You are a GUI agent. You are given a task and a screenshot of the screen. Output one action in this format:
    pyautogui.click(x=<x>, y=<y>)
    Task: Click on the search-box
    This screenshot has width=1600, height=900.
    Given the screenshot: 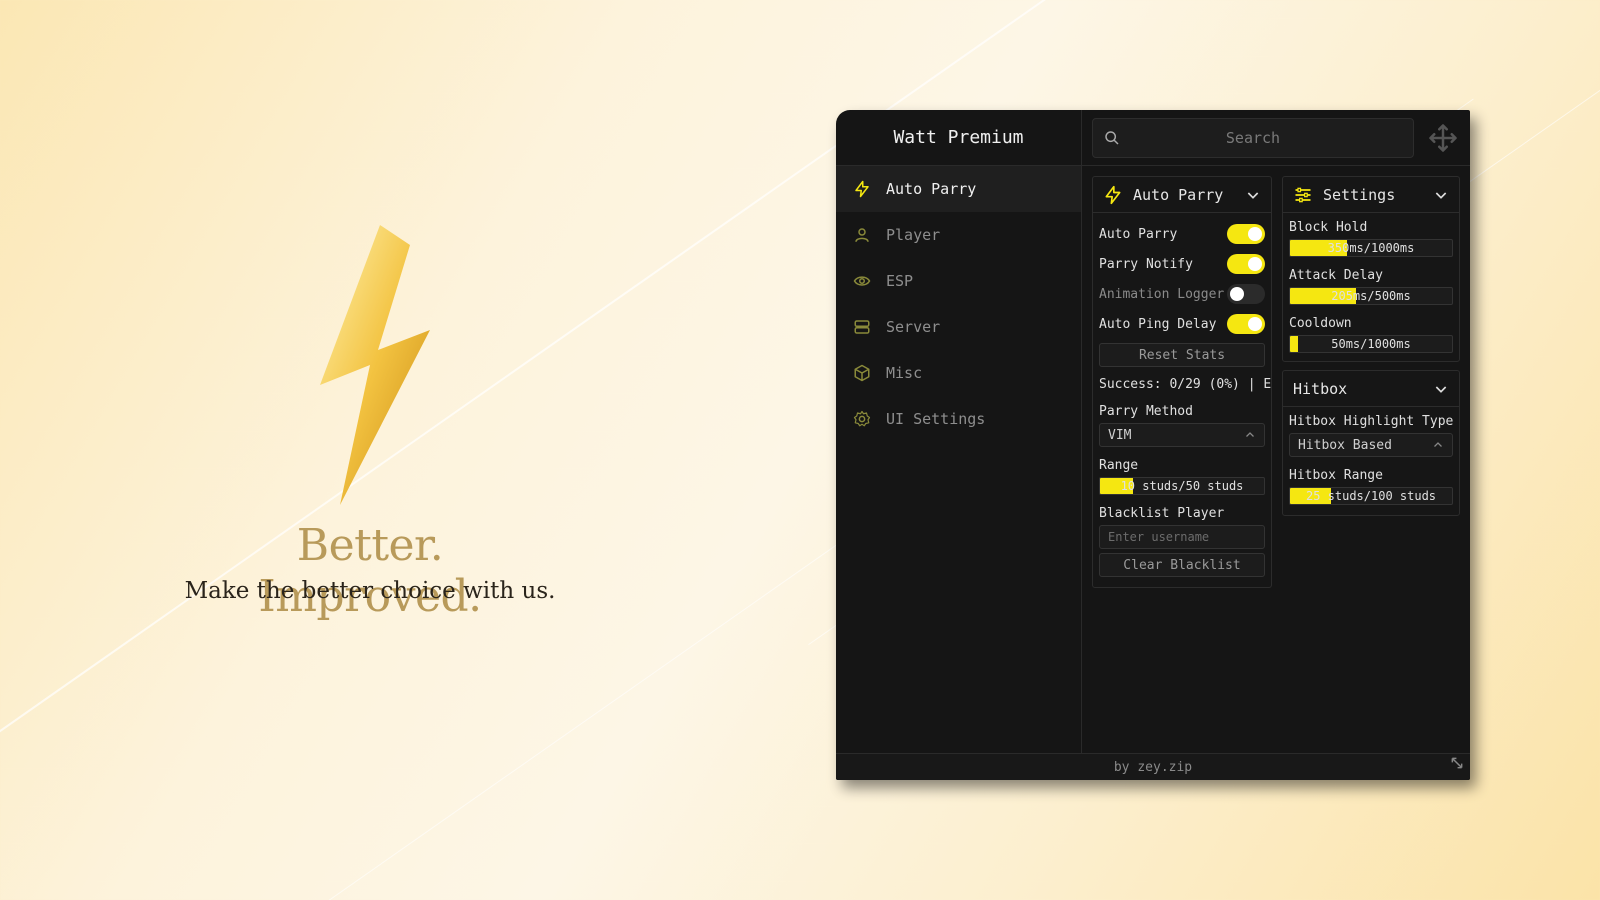 What is the action you would take?
    pyautogui.click(x=1253, y=138)
    